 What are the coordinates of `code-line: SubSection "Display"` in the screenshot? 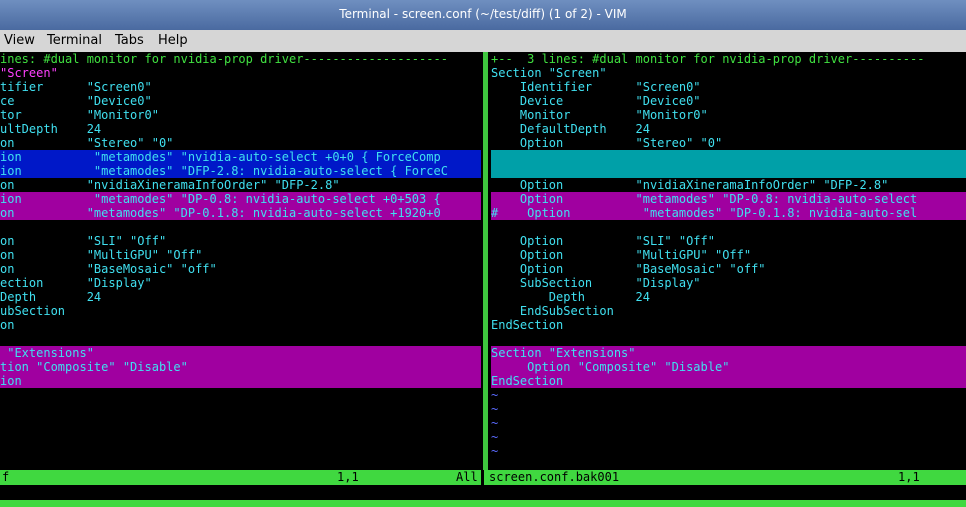 It's located at (728, 283).